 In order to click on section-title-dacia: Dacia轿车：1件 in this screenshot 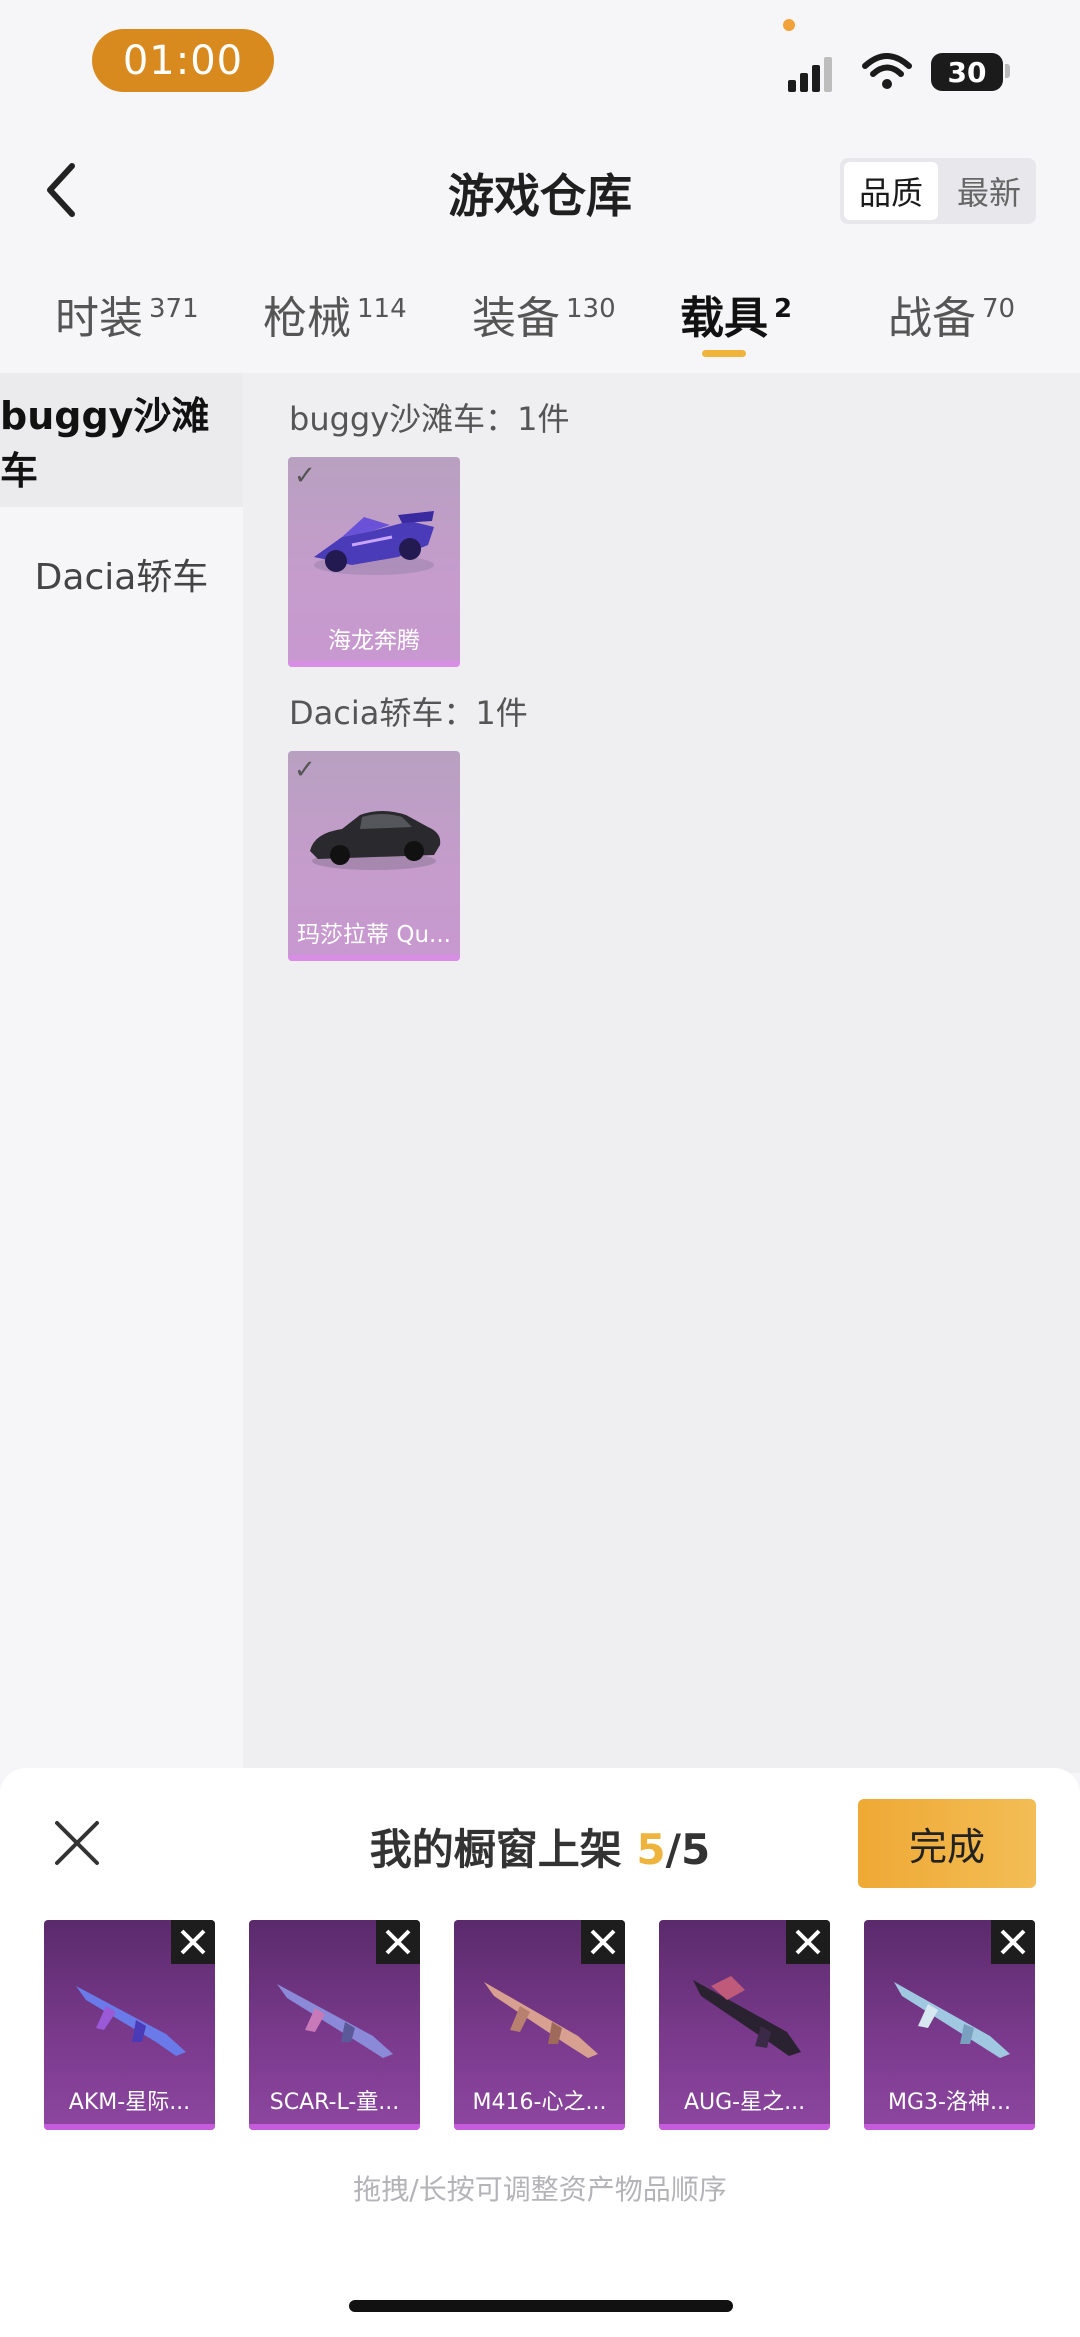, I will do `click(408, 713)`.